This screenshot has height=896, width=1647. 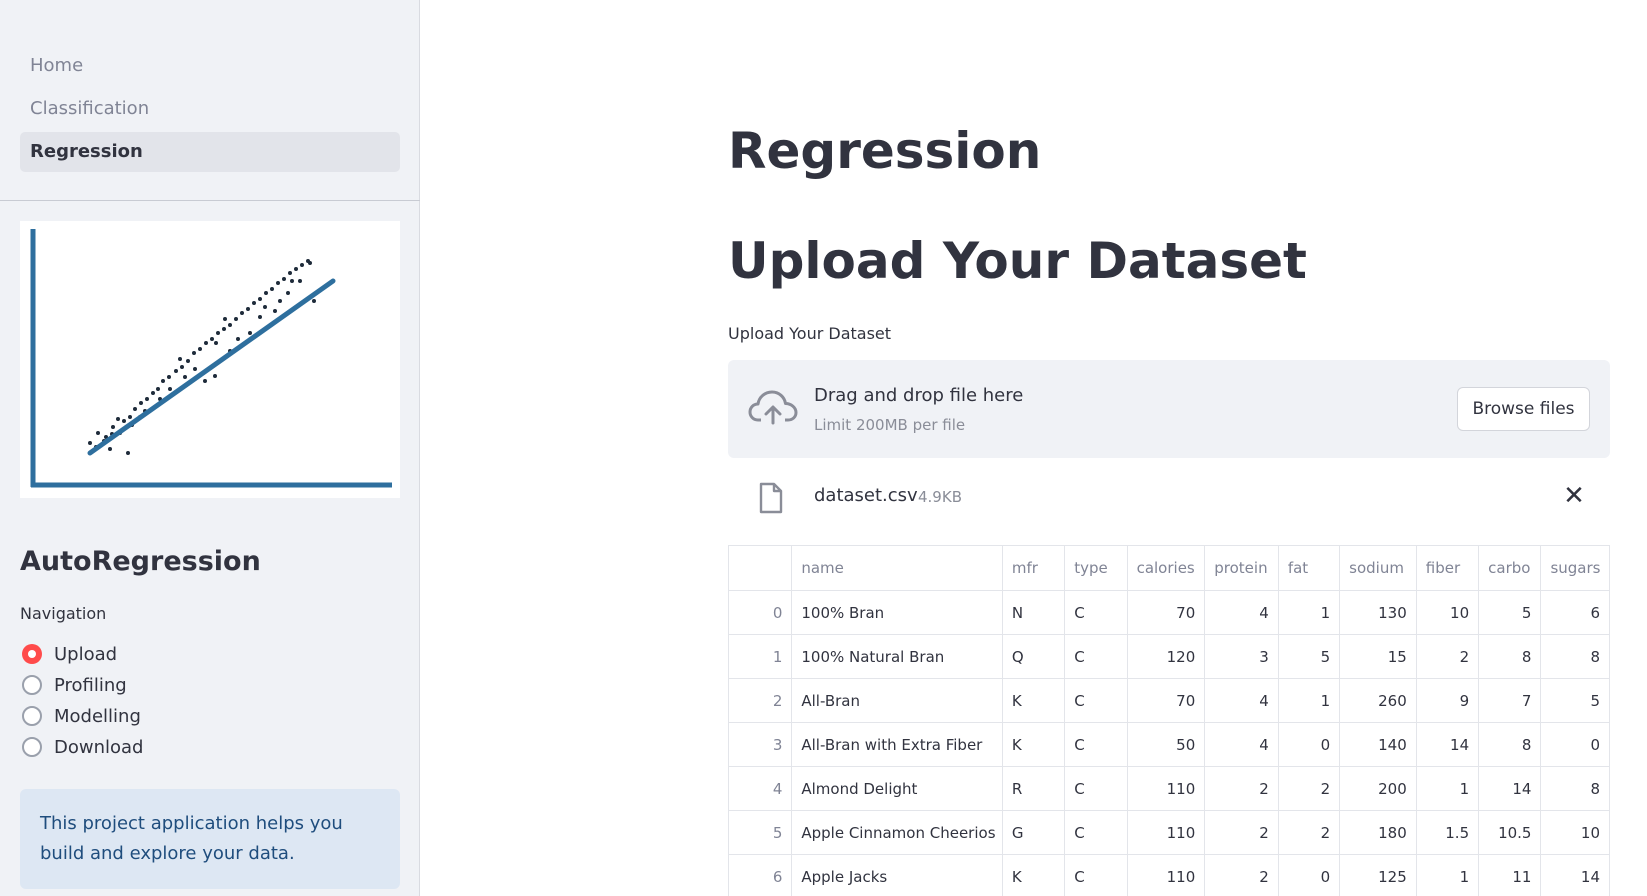 I want to click on table-header-cell: fiber, so click(x=1447, y=568).